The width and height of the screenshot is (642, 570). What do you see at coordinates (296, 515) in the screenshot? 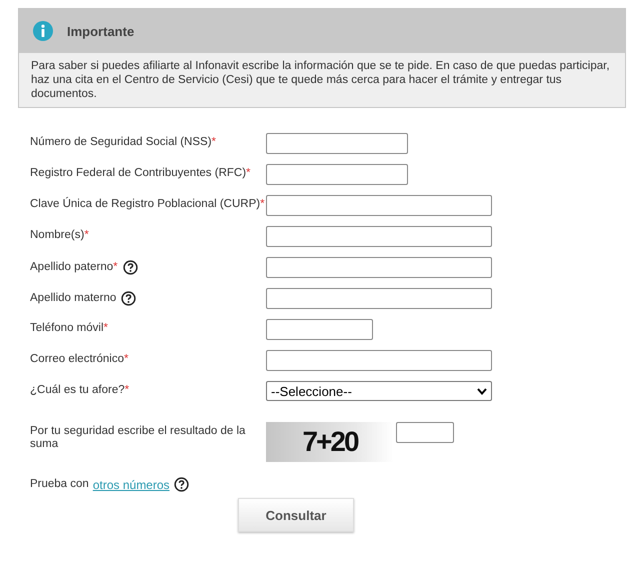
I see `submit-button: Consultar` at bounding box center [296, 515].